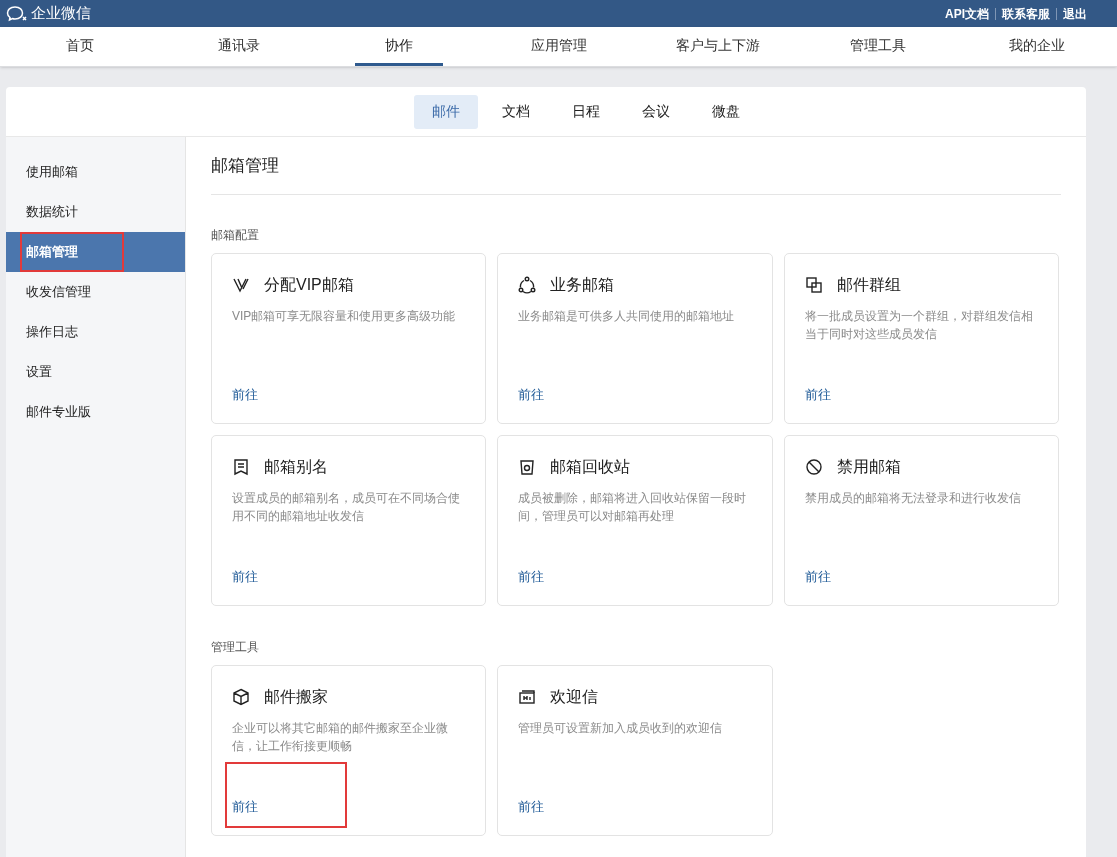 The image size is (1117, 857). I want to click on card-title: 邮箱别名, so click(296, 467).